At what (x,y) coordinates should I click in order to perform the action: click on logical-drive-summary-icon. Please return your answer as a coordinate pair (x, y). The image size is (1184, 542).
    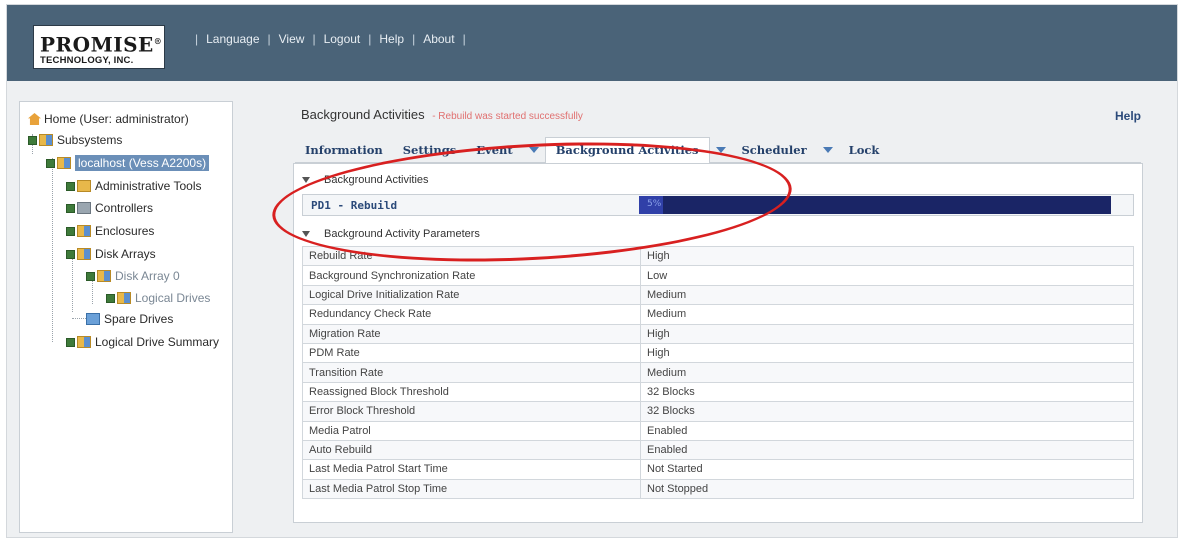
    Looking at the image, I should click on (84, 342).